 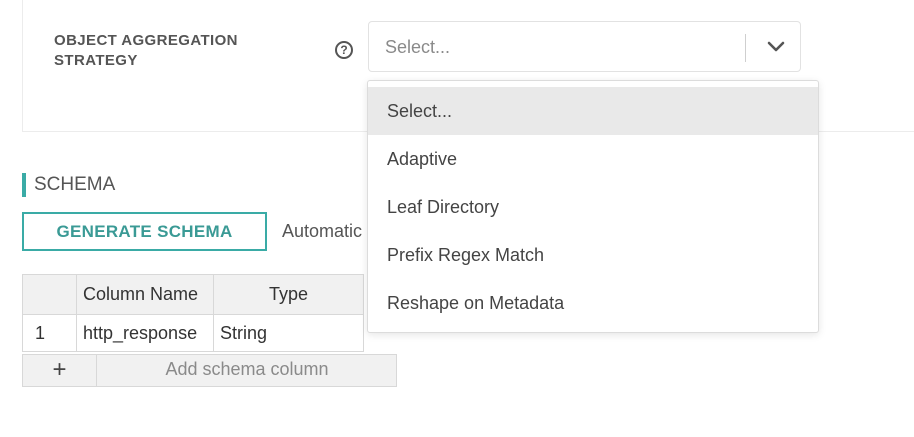 What do you see at coordinates (593, 255) in the screenshot?
I see `dropdown-option-prefix-regex-match: Prefix Regex Match` at bounding box center [593, 255].